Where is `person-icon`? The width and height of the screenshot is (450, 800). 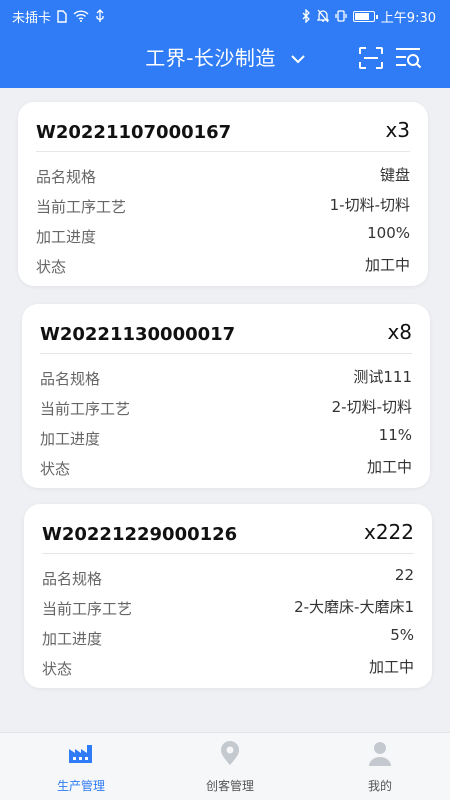
person-icon is located at coordinates (380, 754).